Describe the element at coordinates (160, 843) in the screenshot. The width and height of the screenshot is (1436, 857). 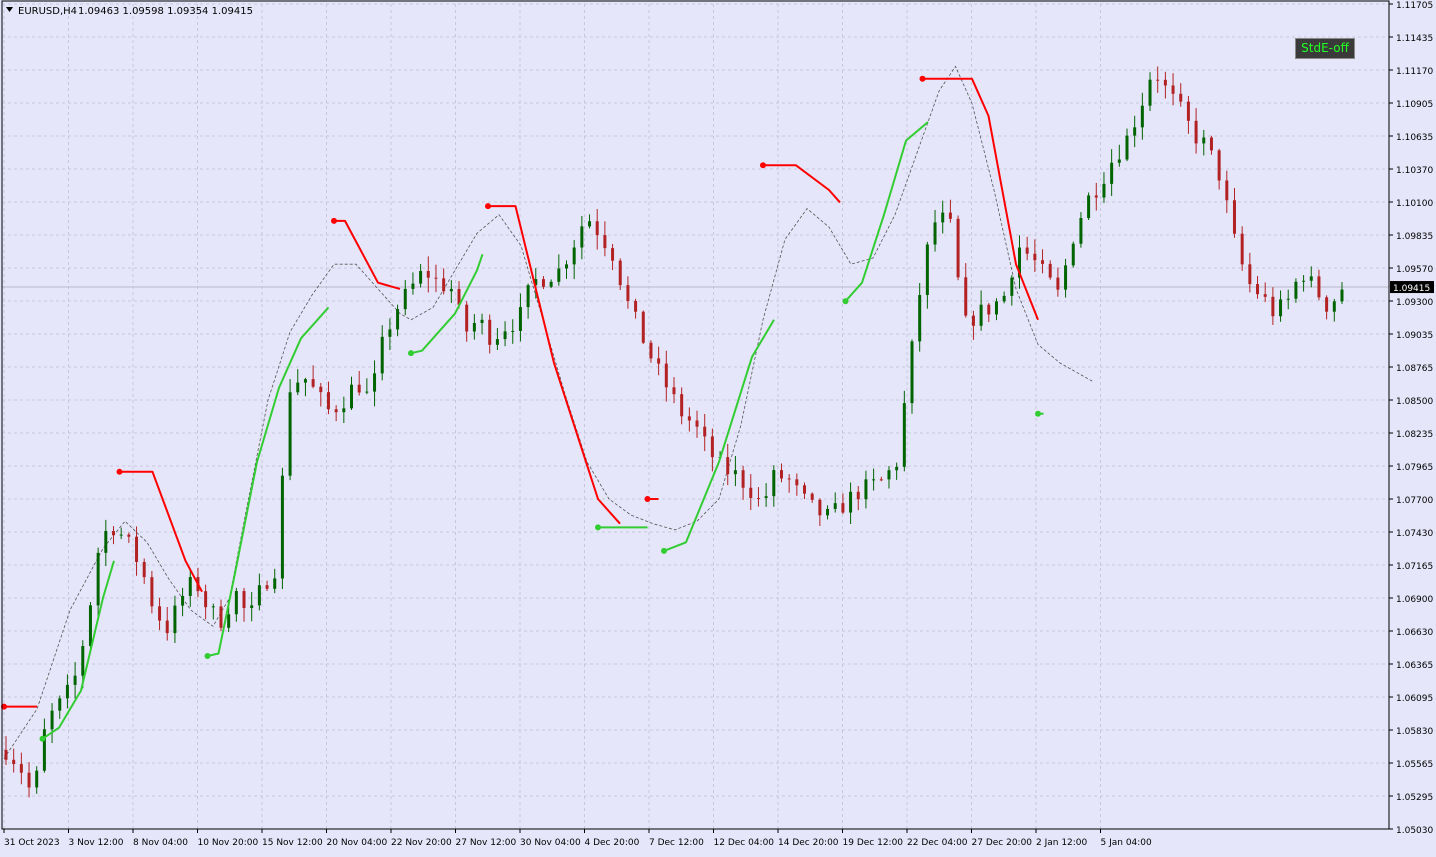
I see `x-tick-label: 8 Nov 04:00` at that location.